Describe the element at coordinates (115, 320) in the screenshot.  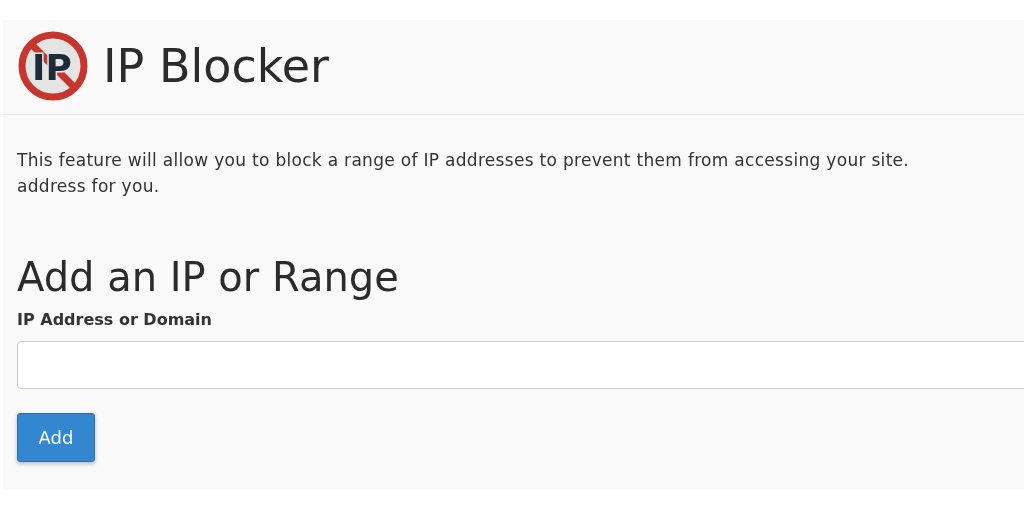
I see `field-label: IP Address or Domain` at that location.